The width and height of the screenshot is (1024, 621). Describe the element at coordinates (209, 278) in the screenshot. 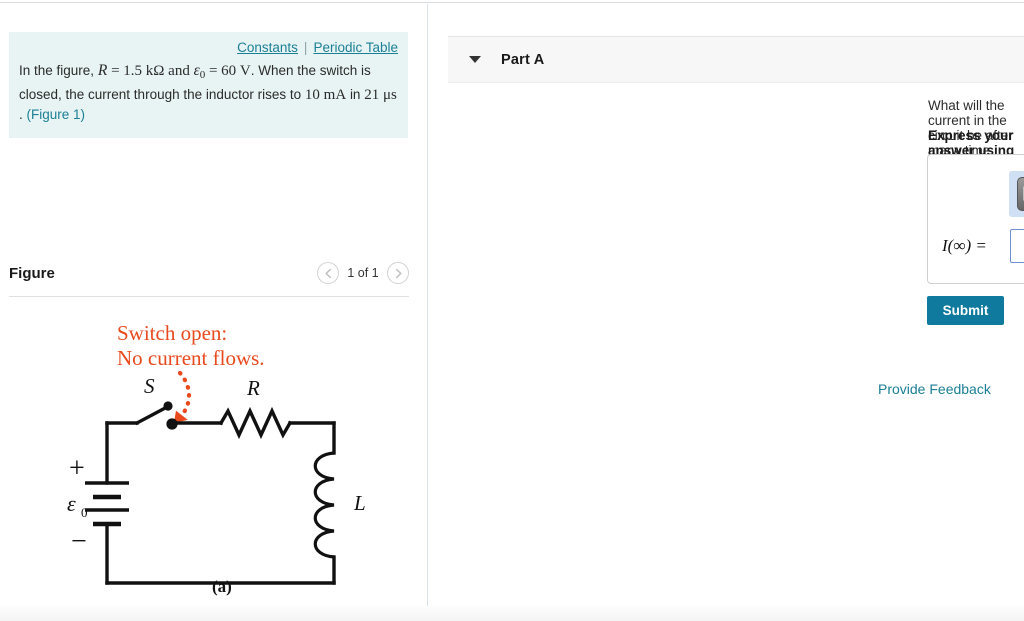

I see `figure-header: Figure 1 of 1` at that location.